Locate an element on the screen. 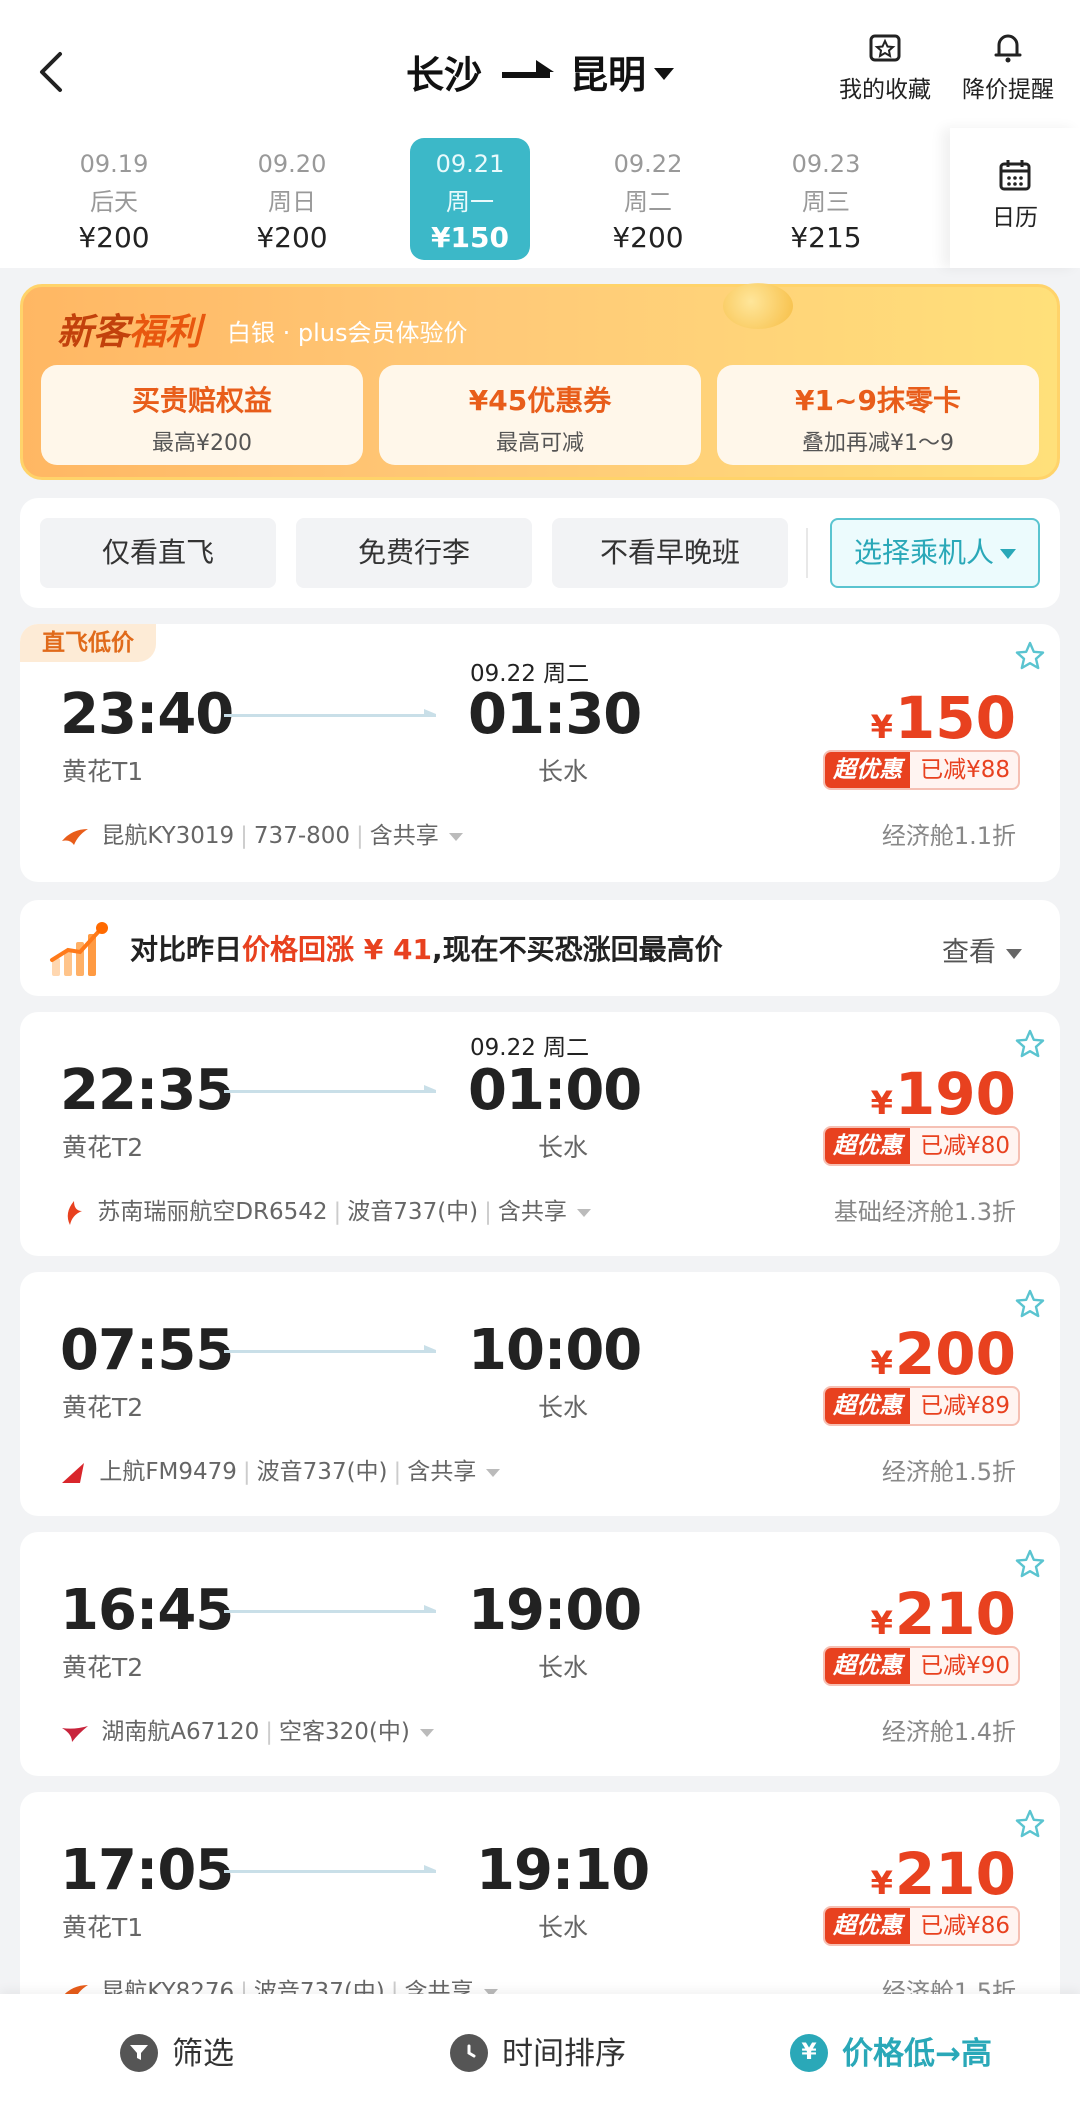 This screenshot has width=1080, height=2104. perk-title: 买贵赔权益 is located at coordinates (201, 400).